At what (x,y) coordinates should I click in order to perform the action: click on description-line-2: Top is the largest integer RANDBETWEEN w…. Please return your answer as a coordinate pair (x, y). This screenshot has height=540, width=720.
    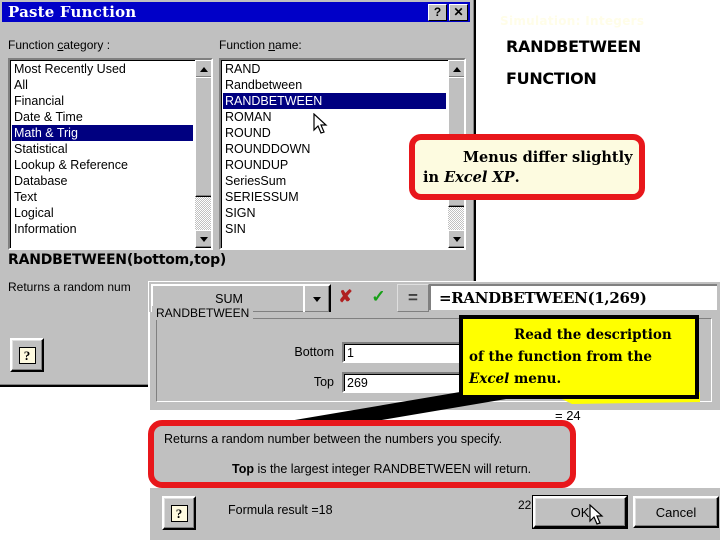
    Looking at the image, I should click on (381, 469).